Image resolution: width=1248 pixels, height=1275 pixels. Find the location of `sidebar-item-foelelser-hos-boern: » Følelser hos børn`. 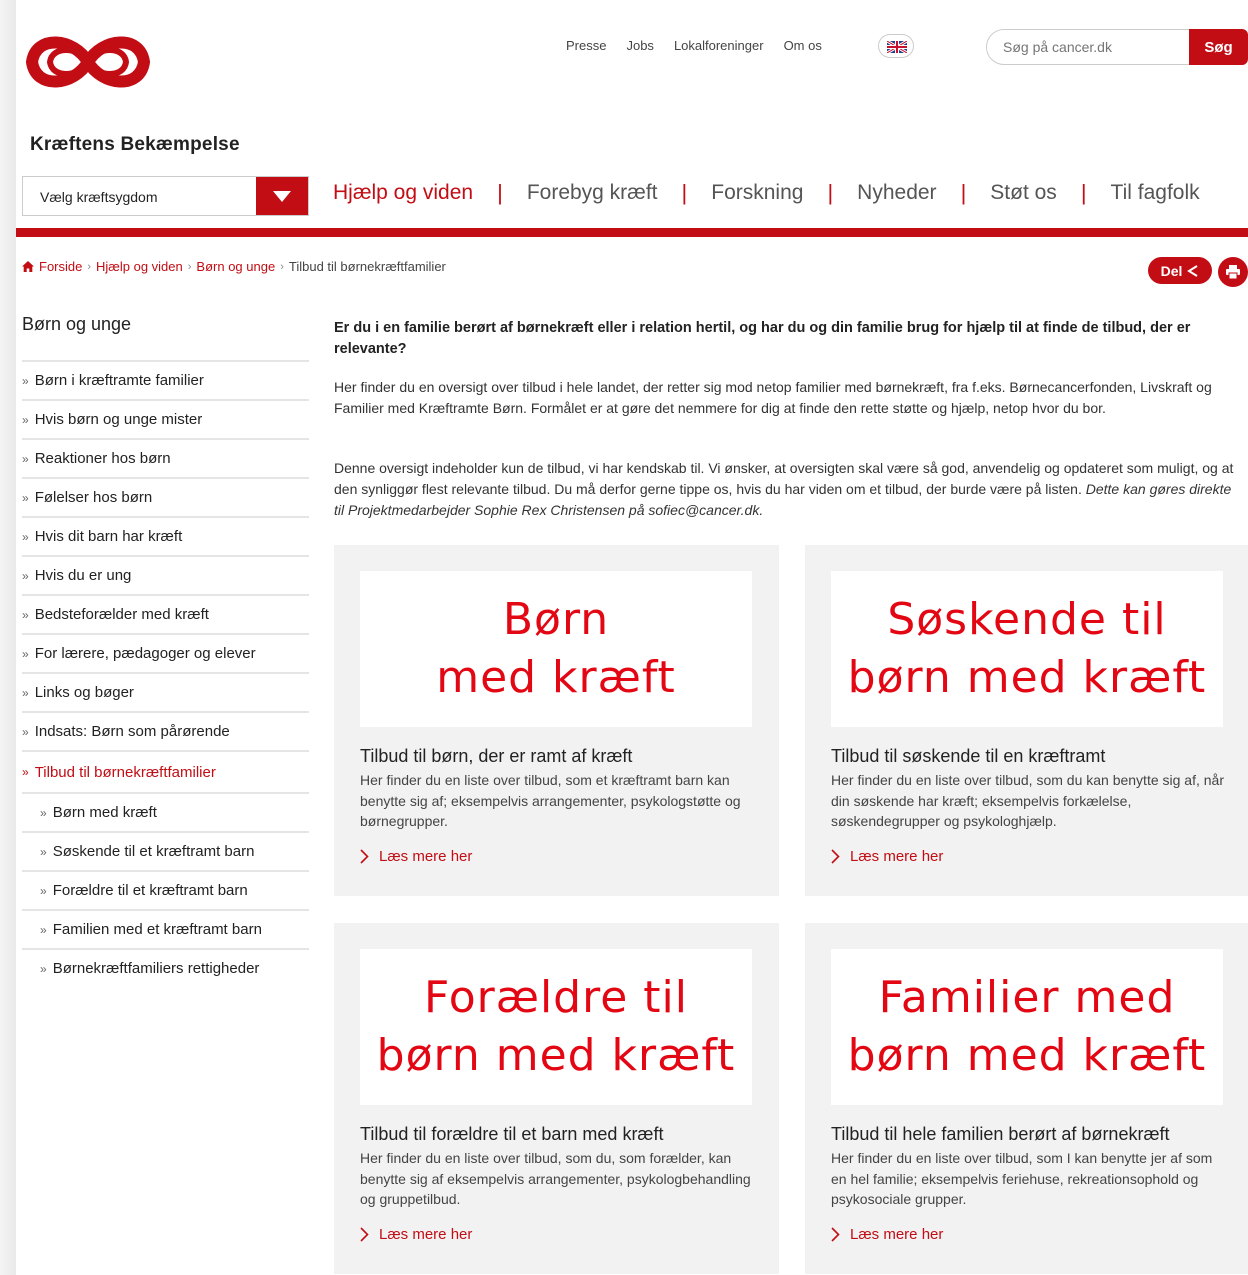

sidebar-item-foelelser-hos-boern: » Følelser hos børn is located at coordinates (165, 496).